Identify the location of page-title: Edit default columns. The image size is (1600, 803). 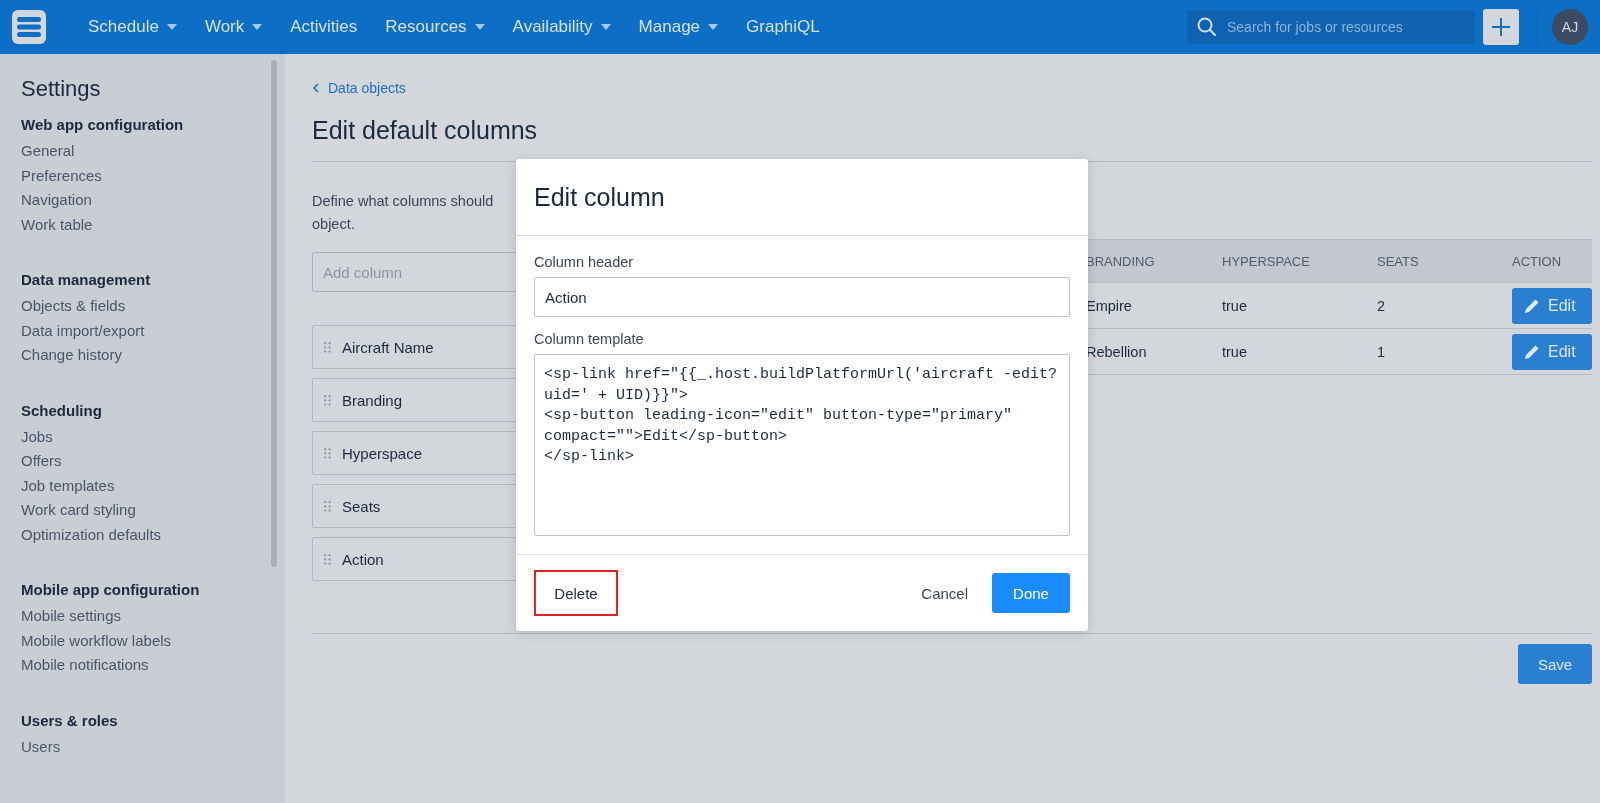
(425, 130).